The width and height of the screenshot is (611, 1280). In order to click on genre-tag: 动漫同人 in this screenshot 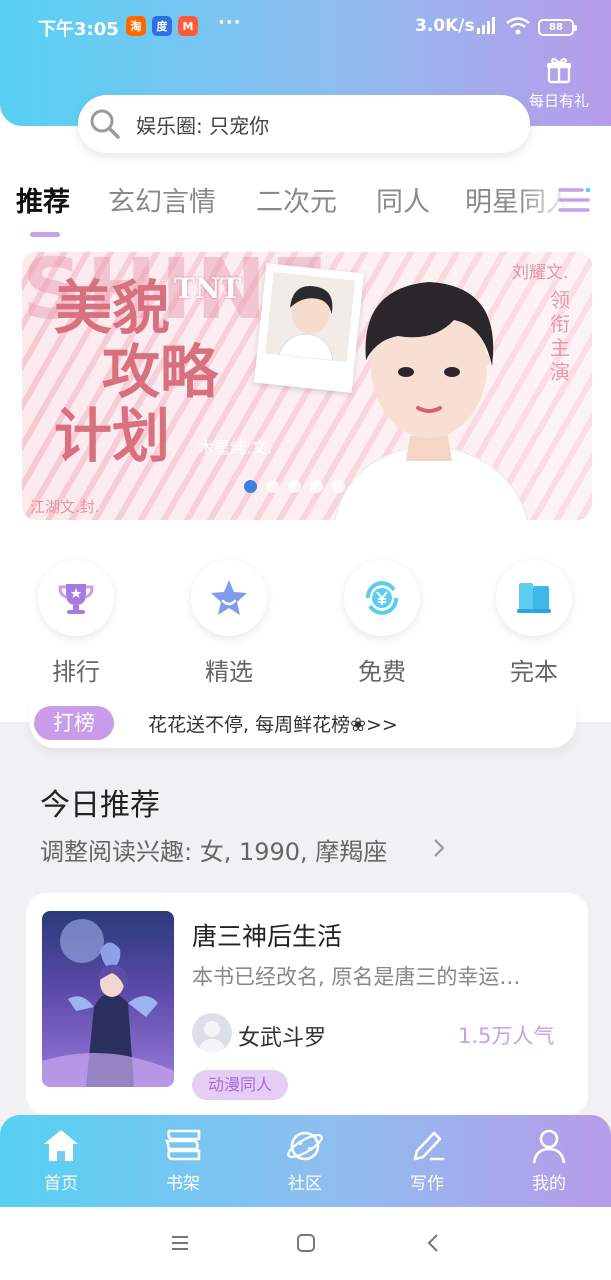, I will do `click(240, 1085)`.